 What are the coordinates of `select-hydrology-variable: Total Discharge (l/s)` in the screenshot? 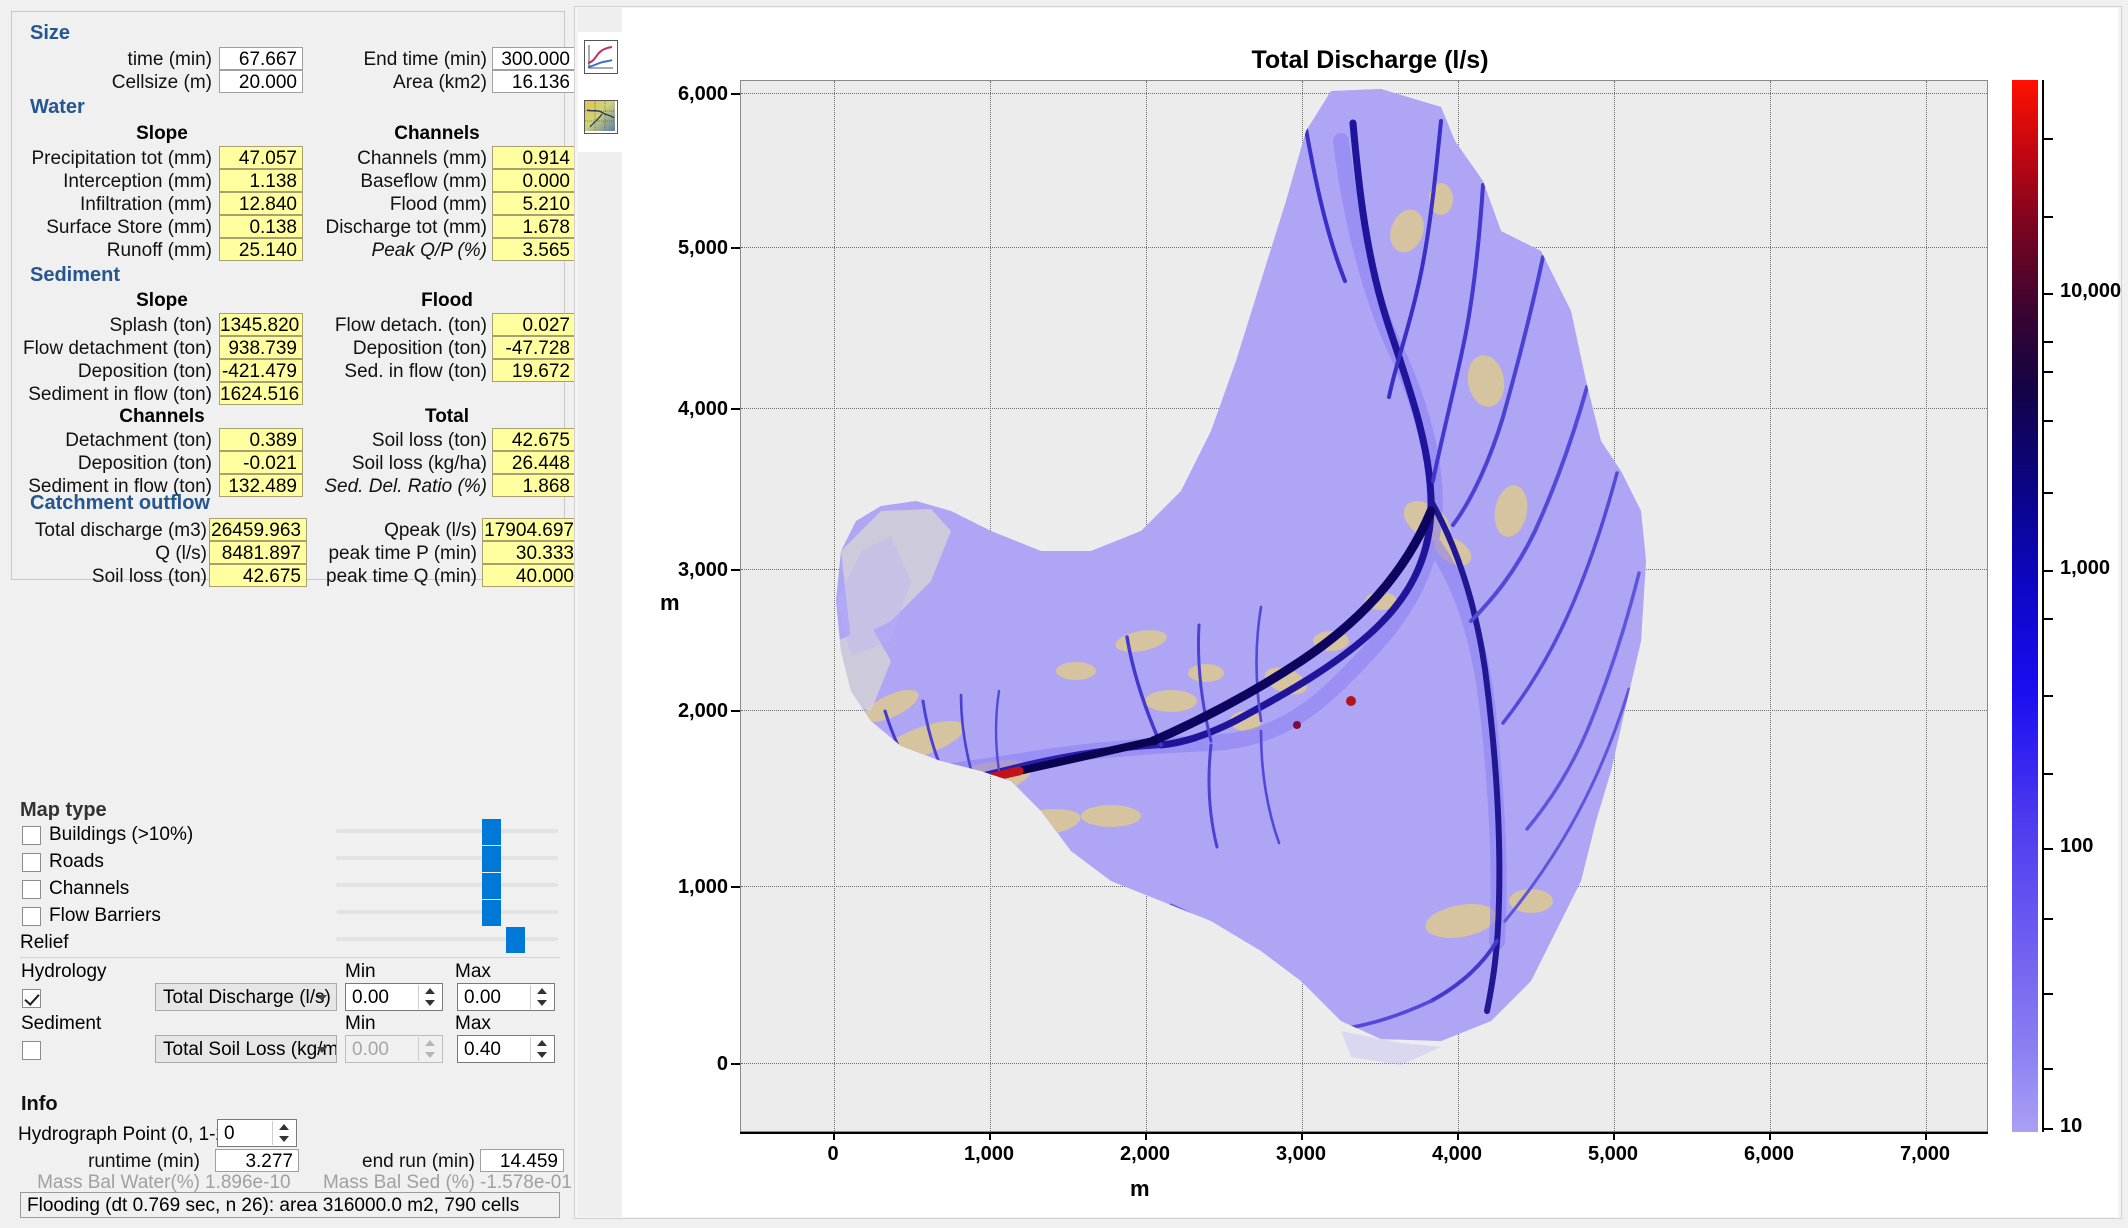 It's located at (246, 997).